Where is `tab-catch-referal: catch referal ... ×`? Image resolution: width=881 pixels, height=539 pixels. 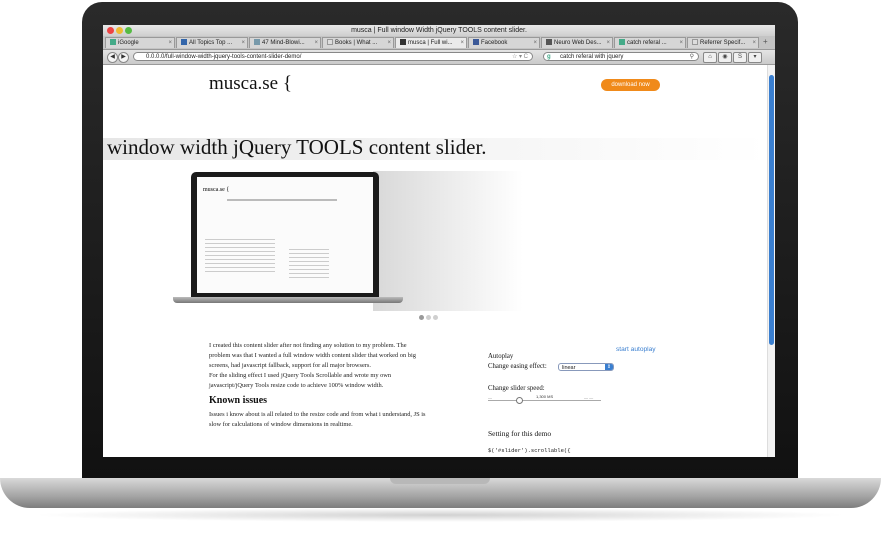
tab-catch-referal: catch referal ... × is located at coordinates (650, 42).